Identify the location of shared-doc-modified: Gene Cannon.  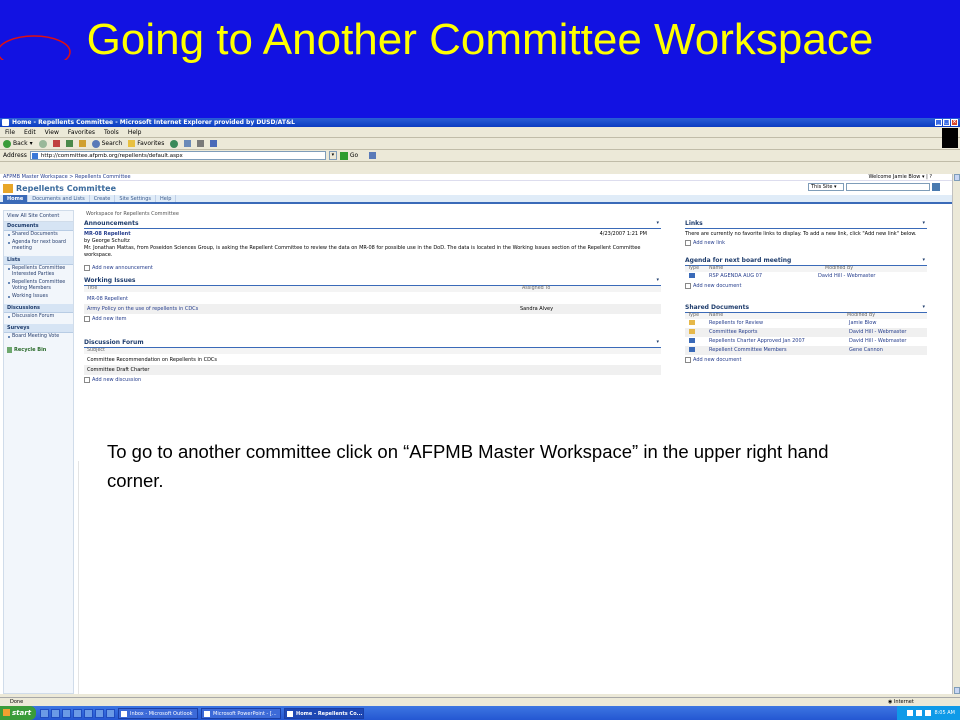
(866, 350).